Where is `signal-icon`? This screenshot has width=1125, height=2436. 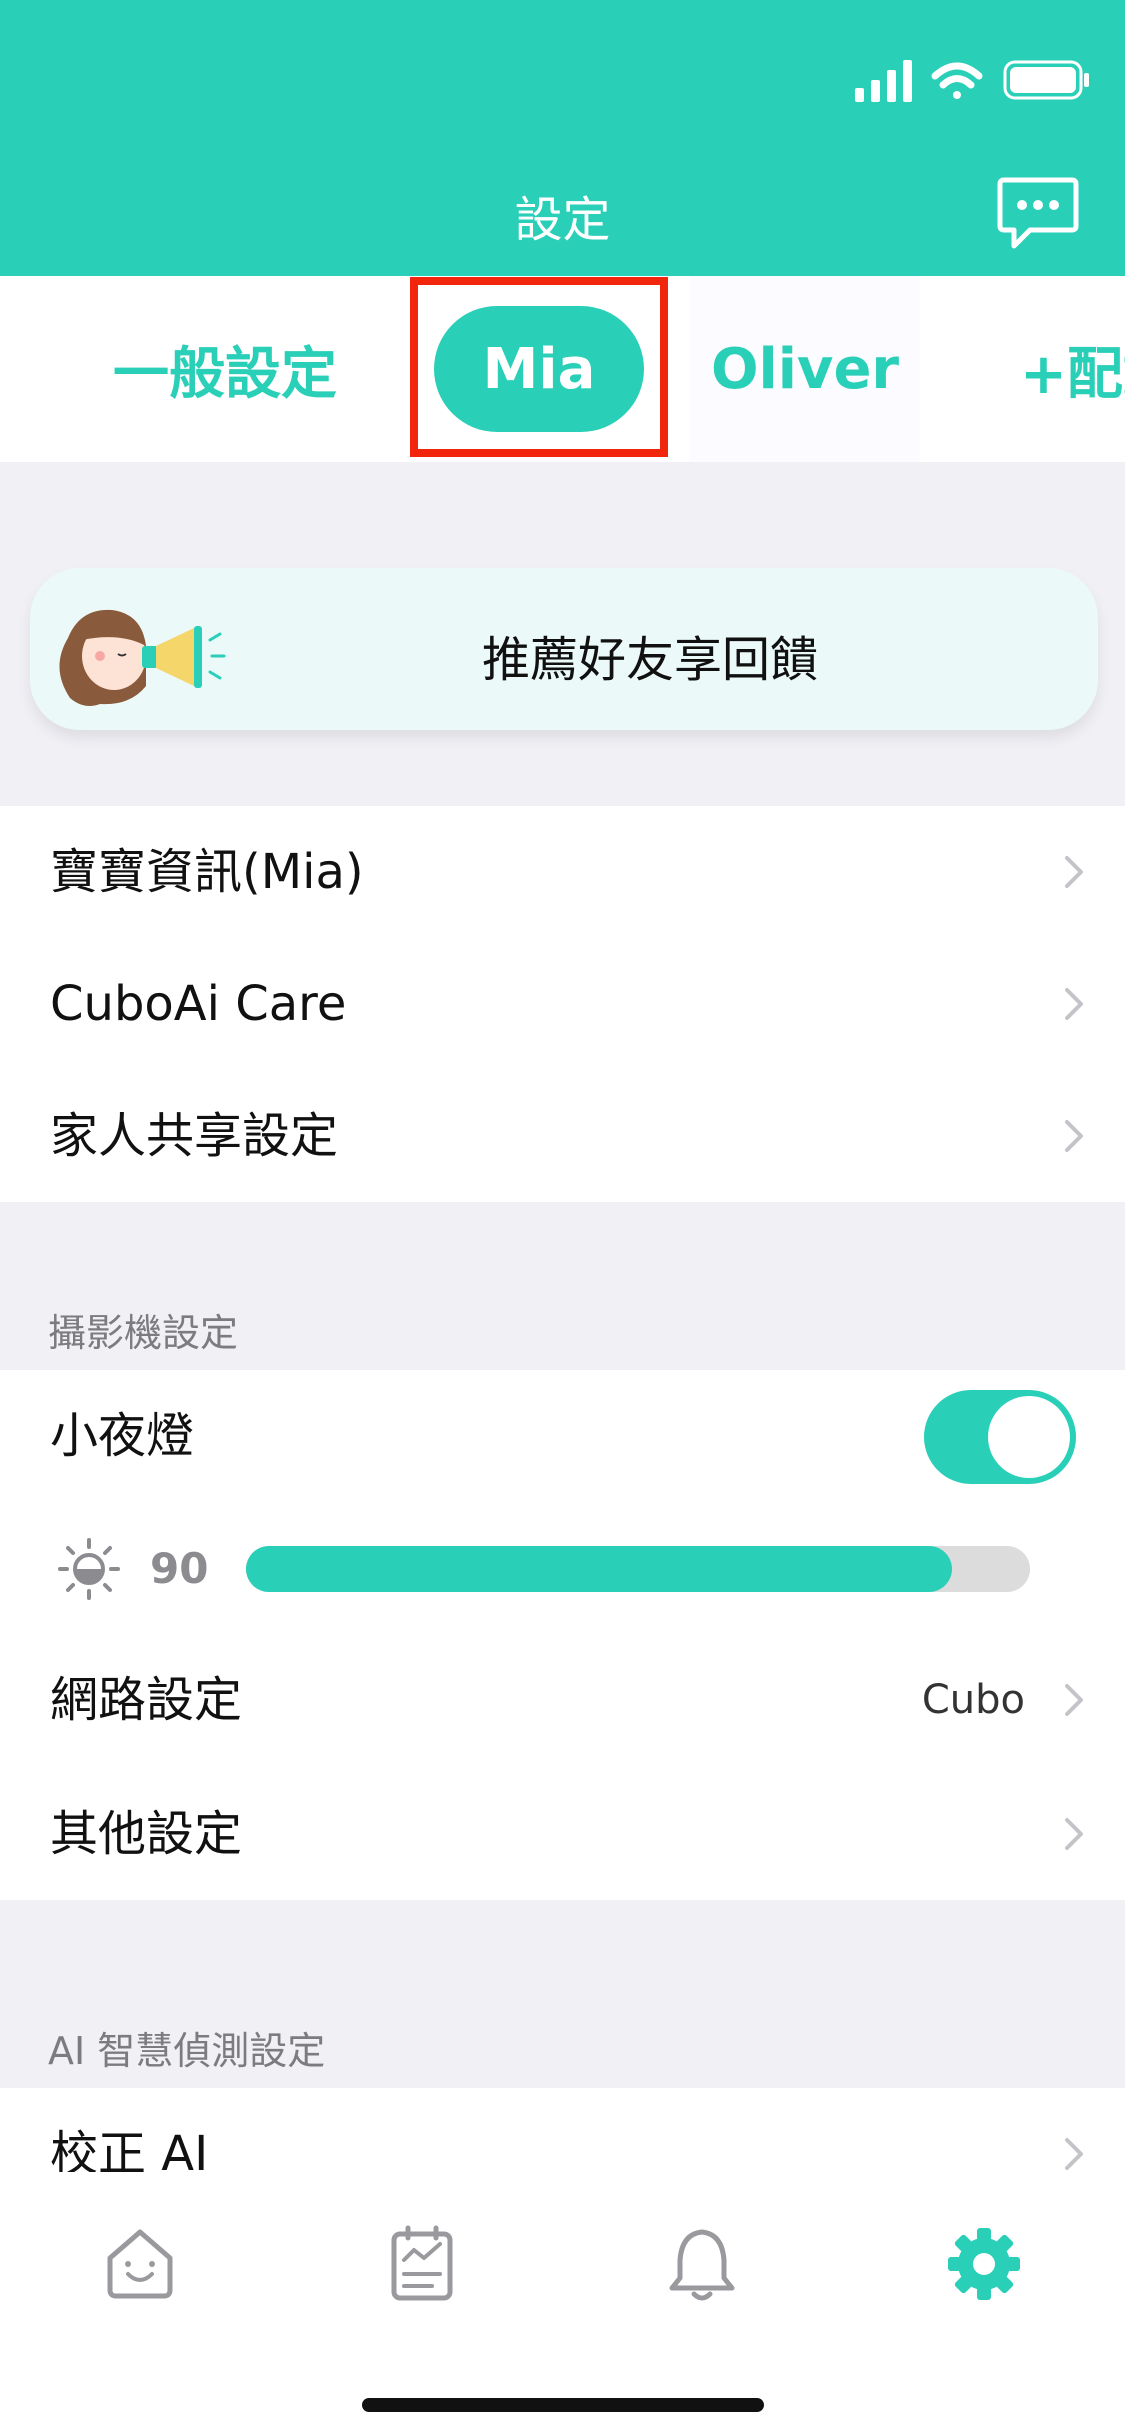
signal-icon is located at coordinates (883, 81).